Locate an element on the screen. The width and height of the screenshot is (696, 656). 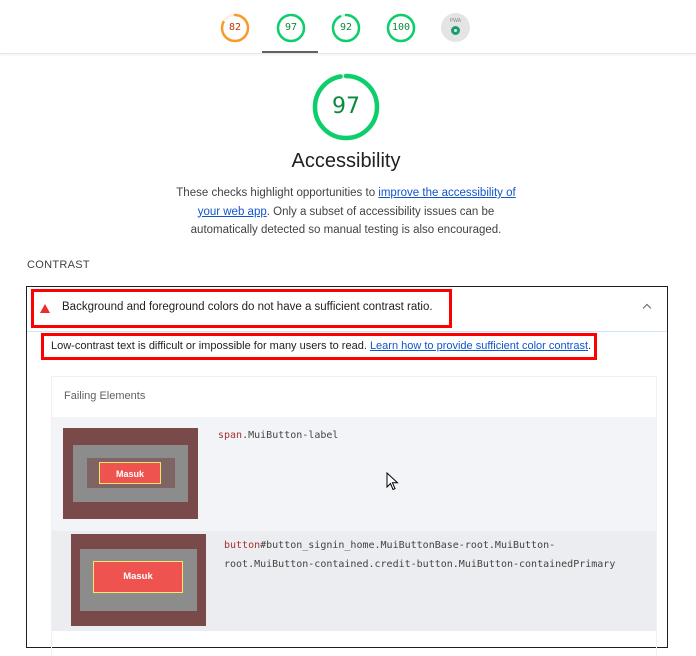
pwa-badge-label: PWA is located at coordinates (455, 21).